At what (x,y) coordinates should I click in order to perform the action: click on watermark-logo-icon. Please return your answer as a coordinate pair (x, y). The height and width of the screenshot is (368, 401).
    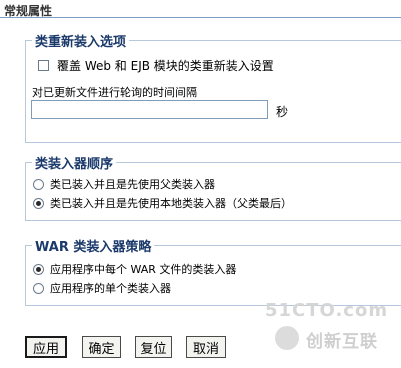
    Looking at the image, I should click on (287, 338).